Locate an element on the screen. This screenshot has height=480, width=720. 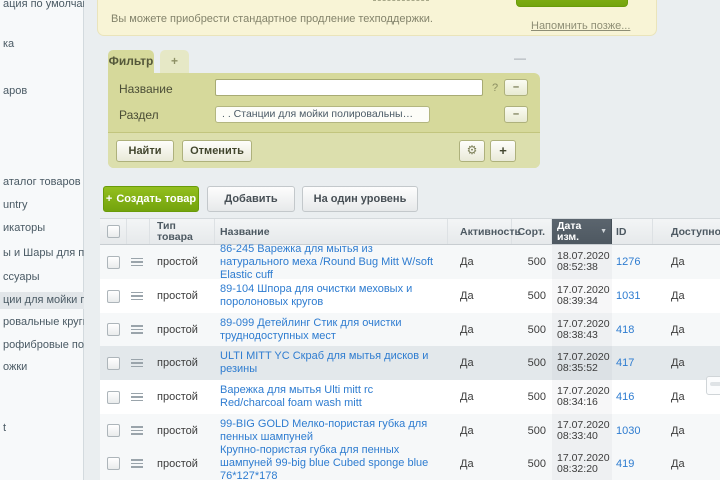
select-all-checkbox is located at coordinates (113, 231).